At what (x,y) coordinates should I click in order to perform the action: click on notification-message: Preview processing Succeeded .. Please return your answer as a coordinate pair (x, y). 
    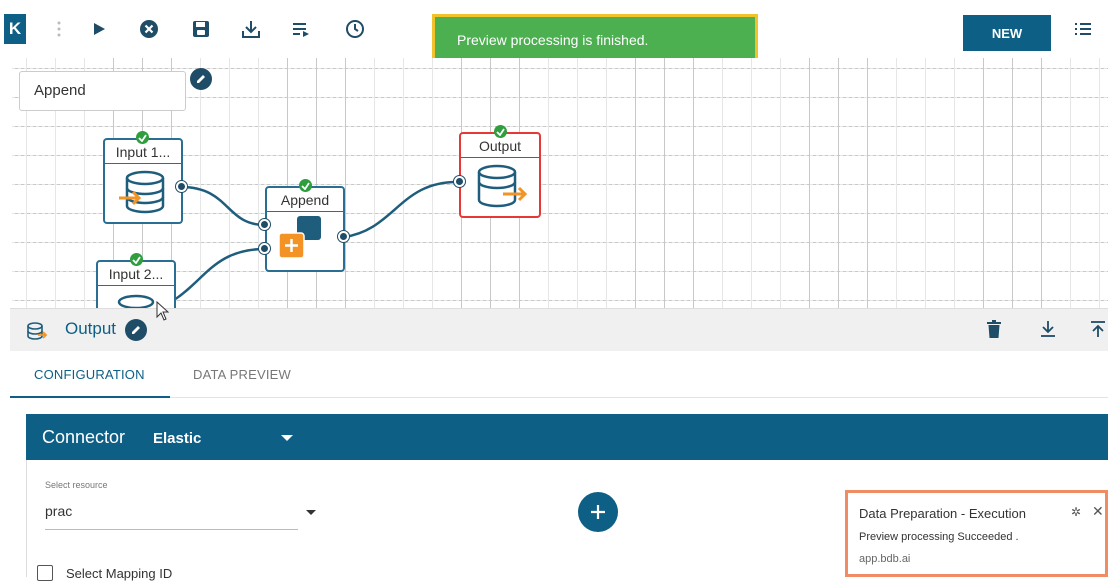
    Looking at the image, I should click on (939, 537).